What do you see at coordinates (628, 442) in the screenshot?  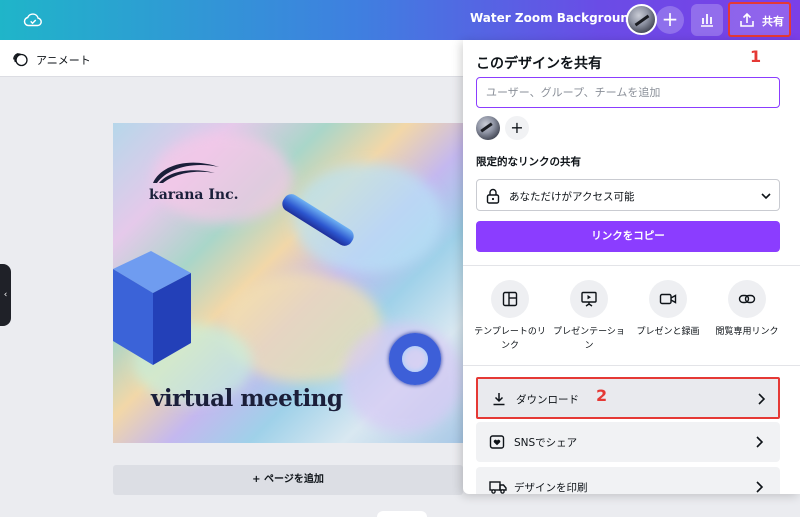 I see `share-sns-row: SNSでシェア` at bounding box center [628, 442].